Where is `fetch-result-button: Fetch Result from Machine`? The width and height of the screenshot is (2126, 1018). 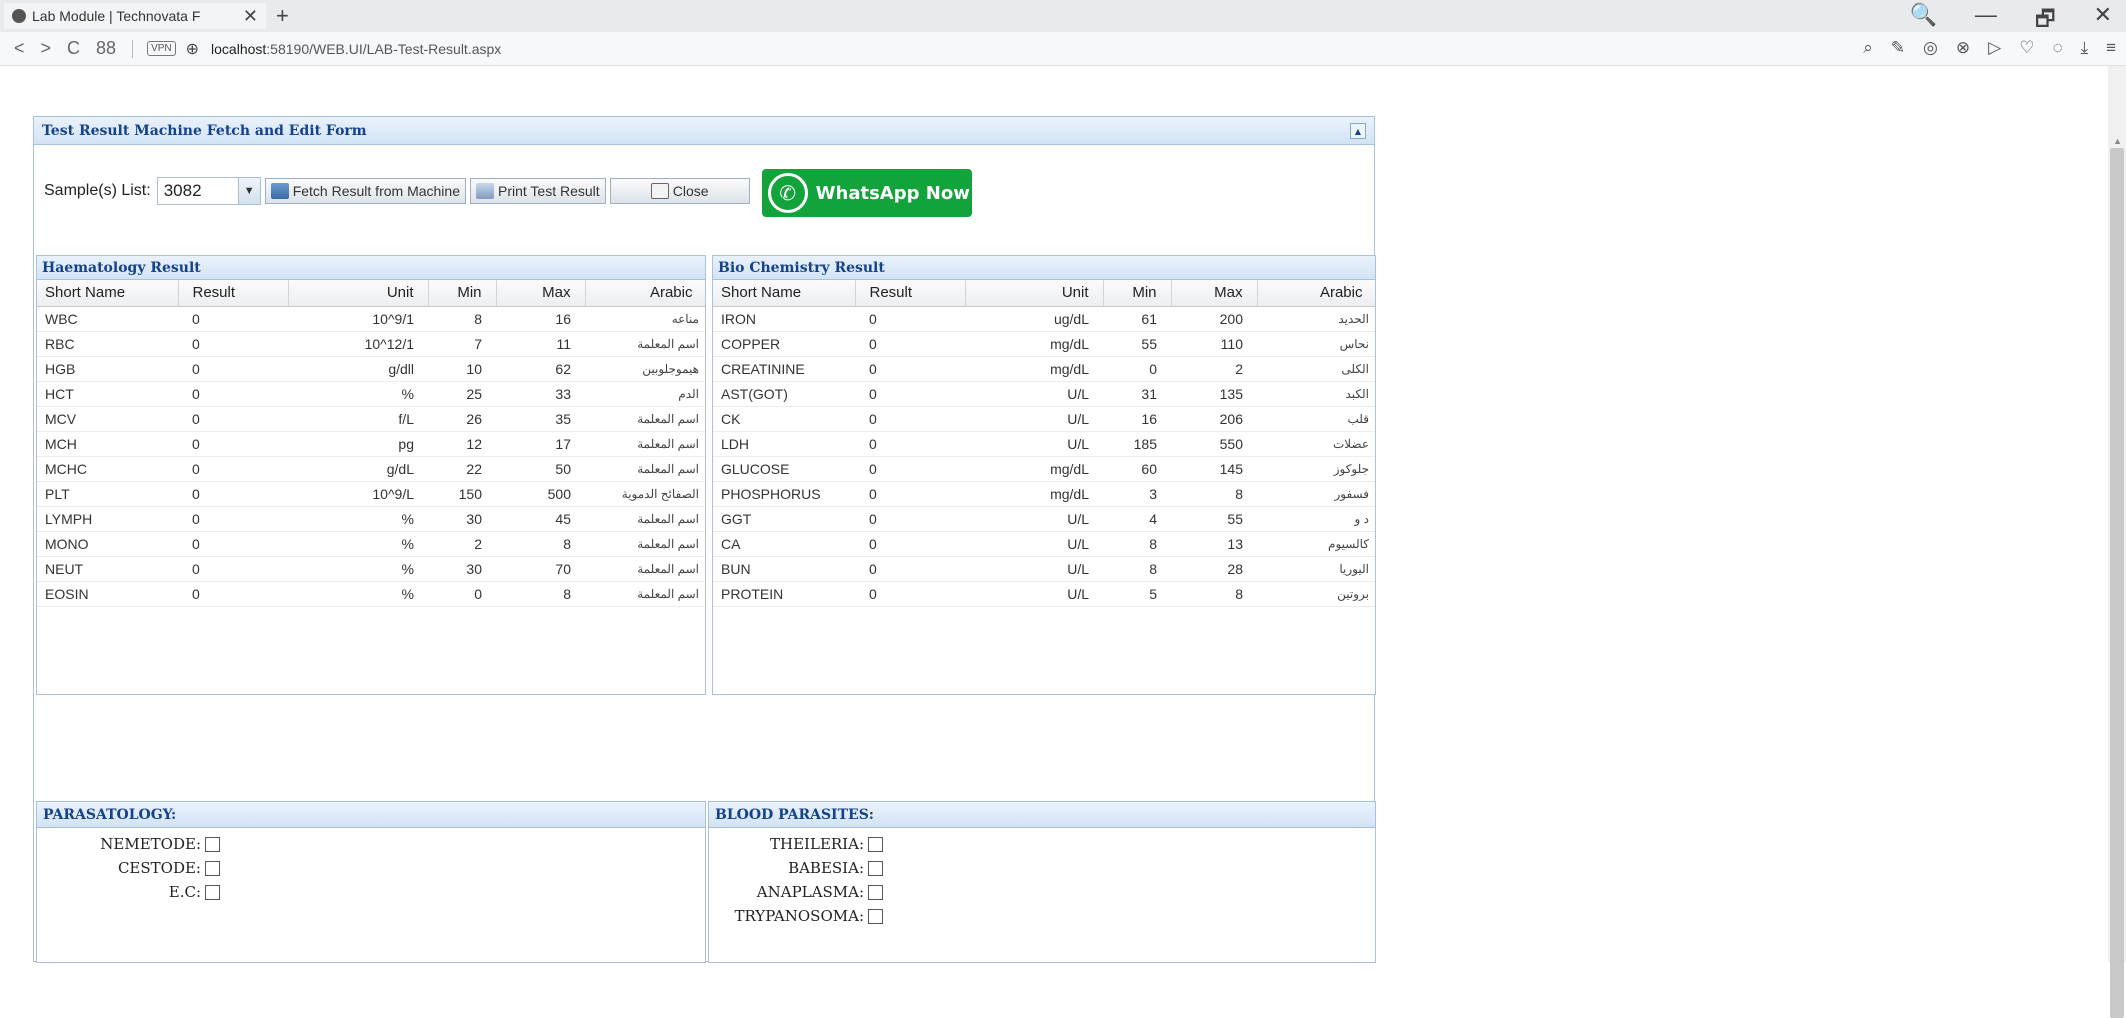 fetch-result-button: Fetch Result from Machine is located at coordinates (365, 191).